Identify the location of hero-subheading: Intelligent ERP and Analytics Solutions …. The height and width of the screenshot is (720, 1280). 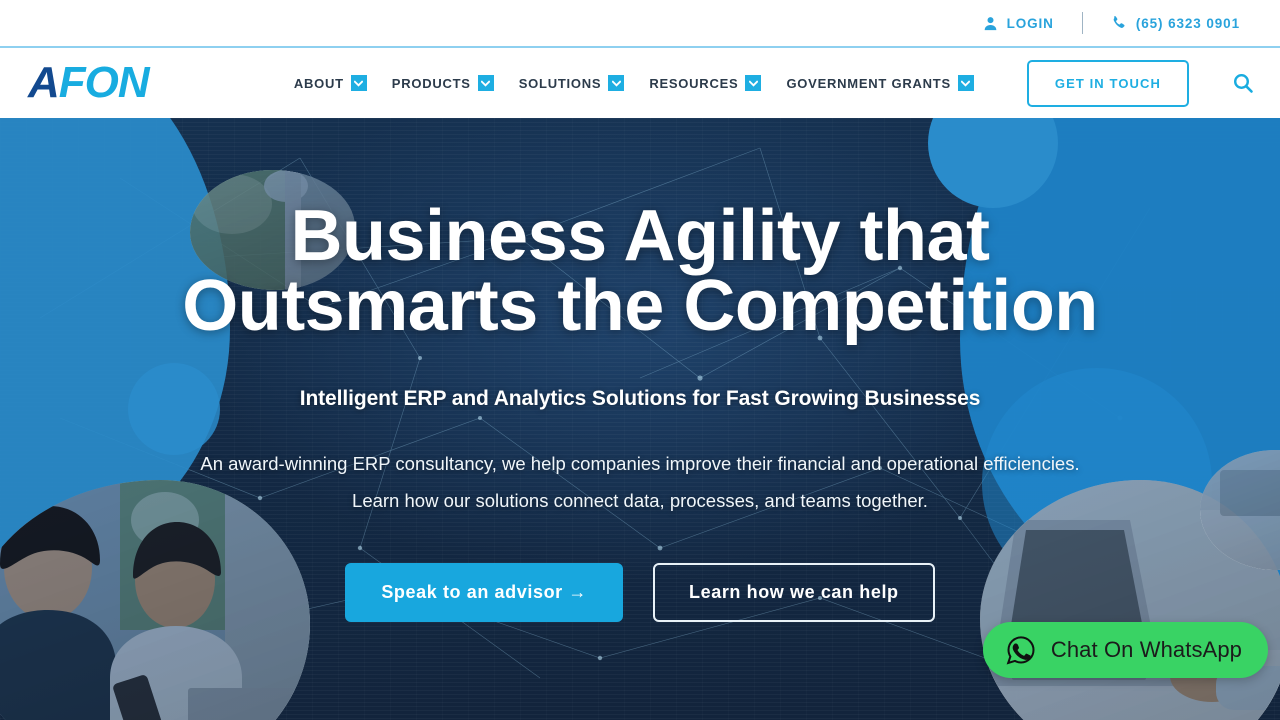
(640, 398).